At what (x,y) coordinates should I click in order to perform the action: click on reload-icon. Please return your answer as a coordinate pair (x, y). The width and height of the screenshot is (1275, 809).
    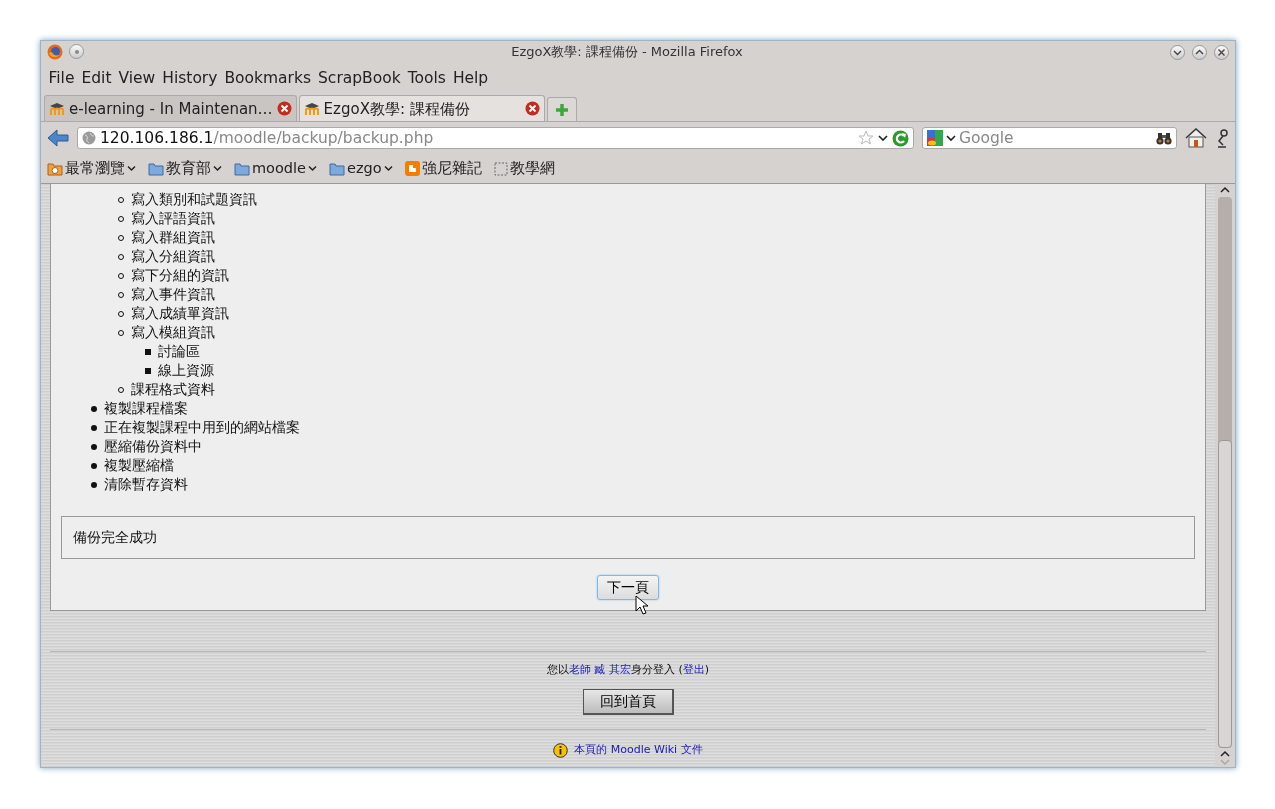
    Looking at the image, I should click on (900, 138).